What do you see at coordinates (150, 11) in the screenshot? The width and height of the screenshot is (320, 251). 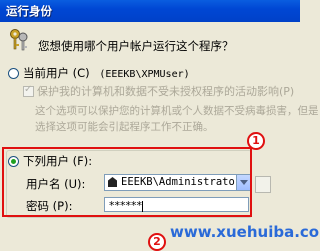 I see `title-bar: 运行身份` at bounding box center [150, 11].